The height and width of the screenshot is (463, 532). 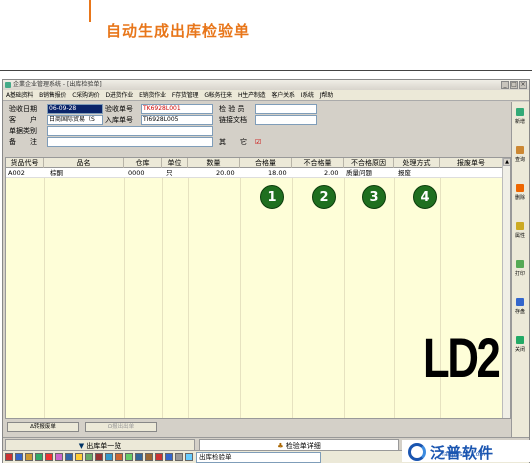 What do you see at coordinates (143, 163) in the screenshot?
I see `col-warehouse: 仓库` at bounding box center [143, 163].